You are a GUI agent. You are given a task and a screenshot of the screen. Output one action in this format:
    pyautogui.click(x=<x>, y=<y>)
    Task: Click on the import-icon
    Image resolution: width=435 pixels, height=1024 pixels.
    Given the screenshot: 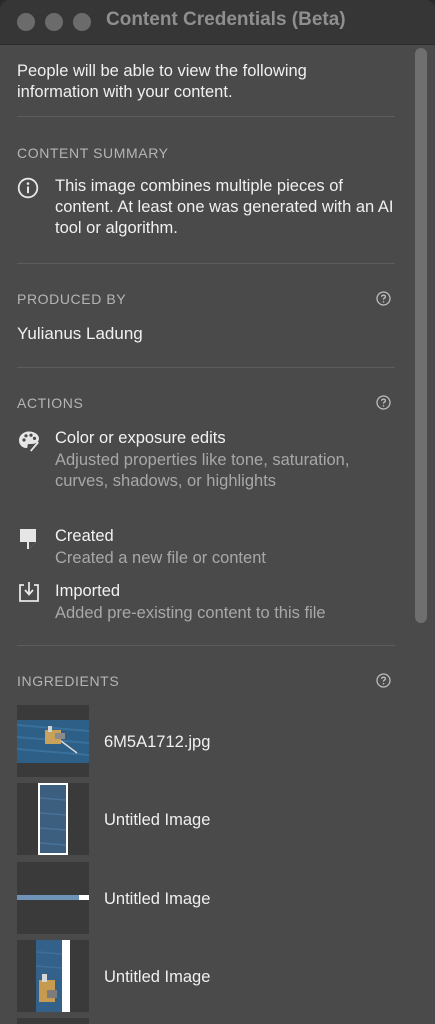 What is the action you would take?
    pyautogui.click(x=29, y=592)
    